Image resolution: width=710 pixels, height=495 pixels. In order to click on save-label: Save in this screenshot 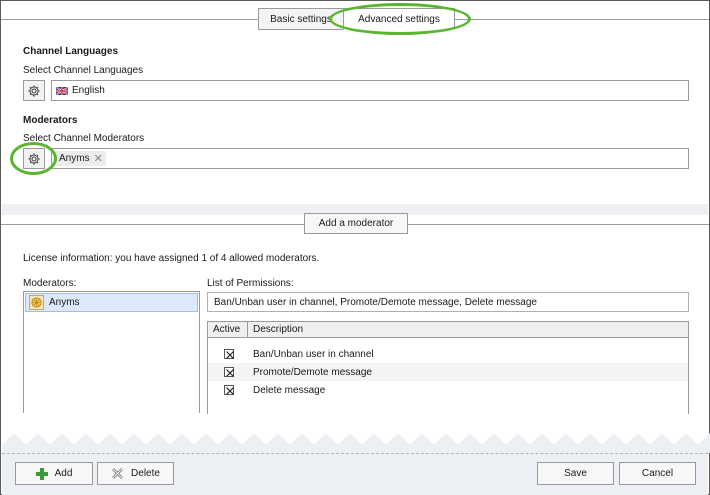, I will do `click(575, 473)`.